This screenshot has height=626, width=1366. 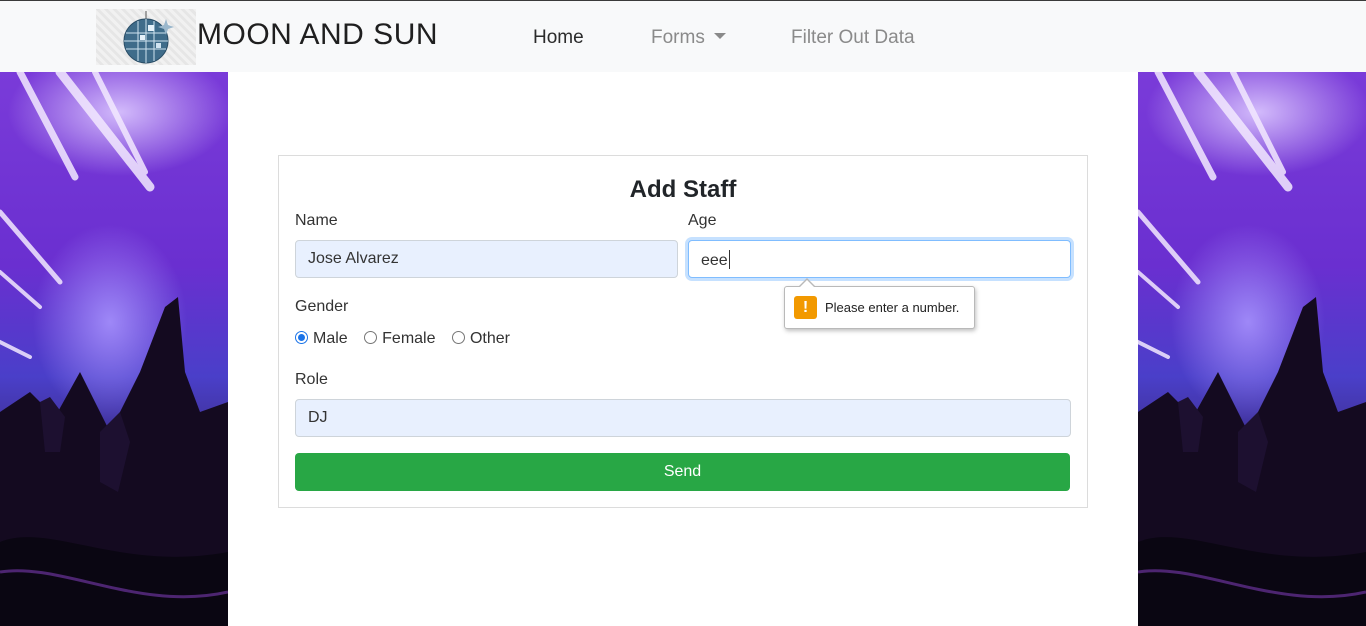 What do you see at coordinates (114, 349) in the screenshot?
I see `concert-background-left` at bounding box center [114, 349].